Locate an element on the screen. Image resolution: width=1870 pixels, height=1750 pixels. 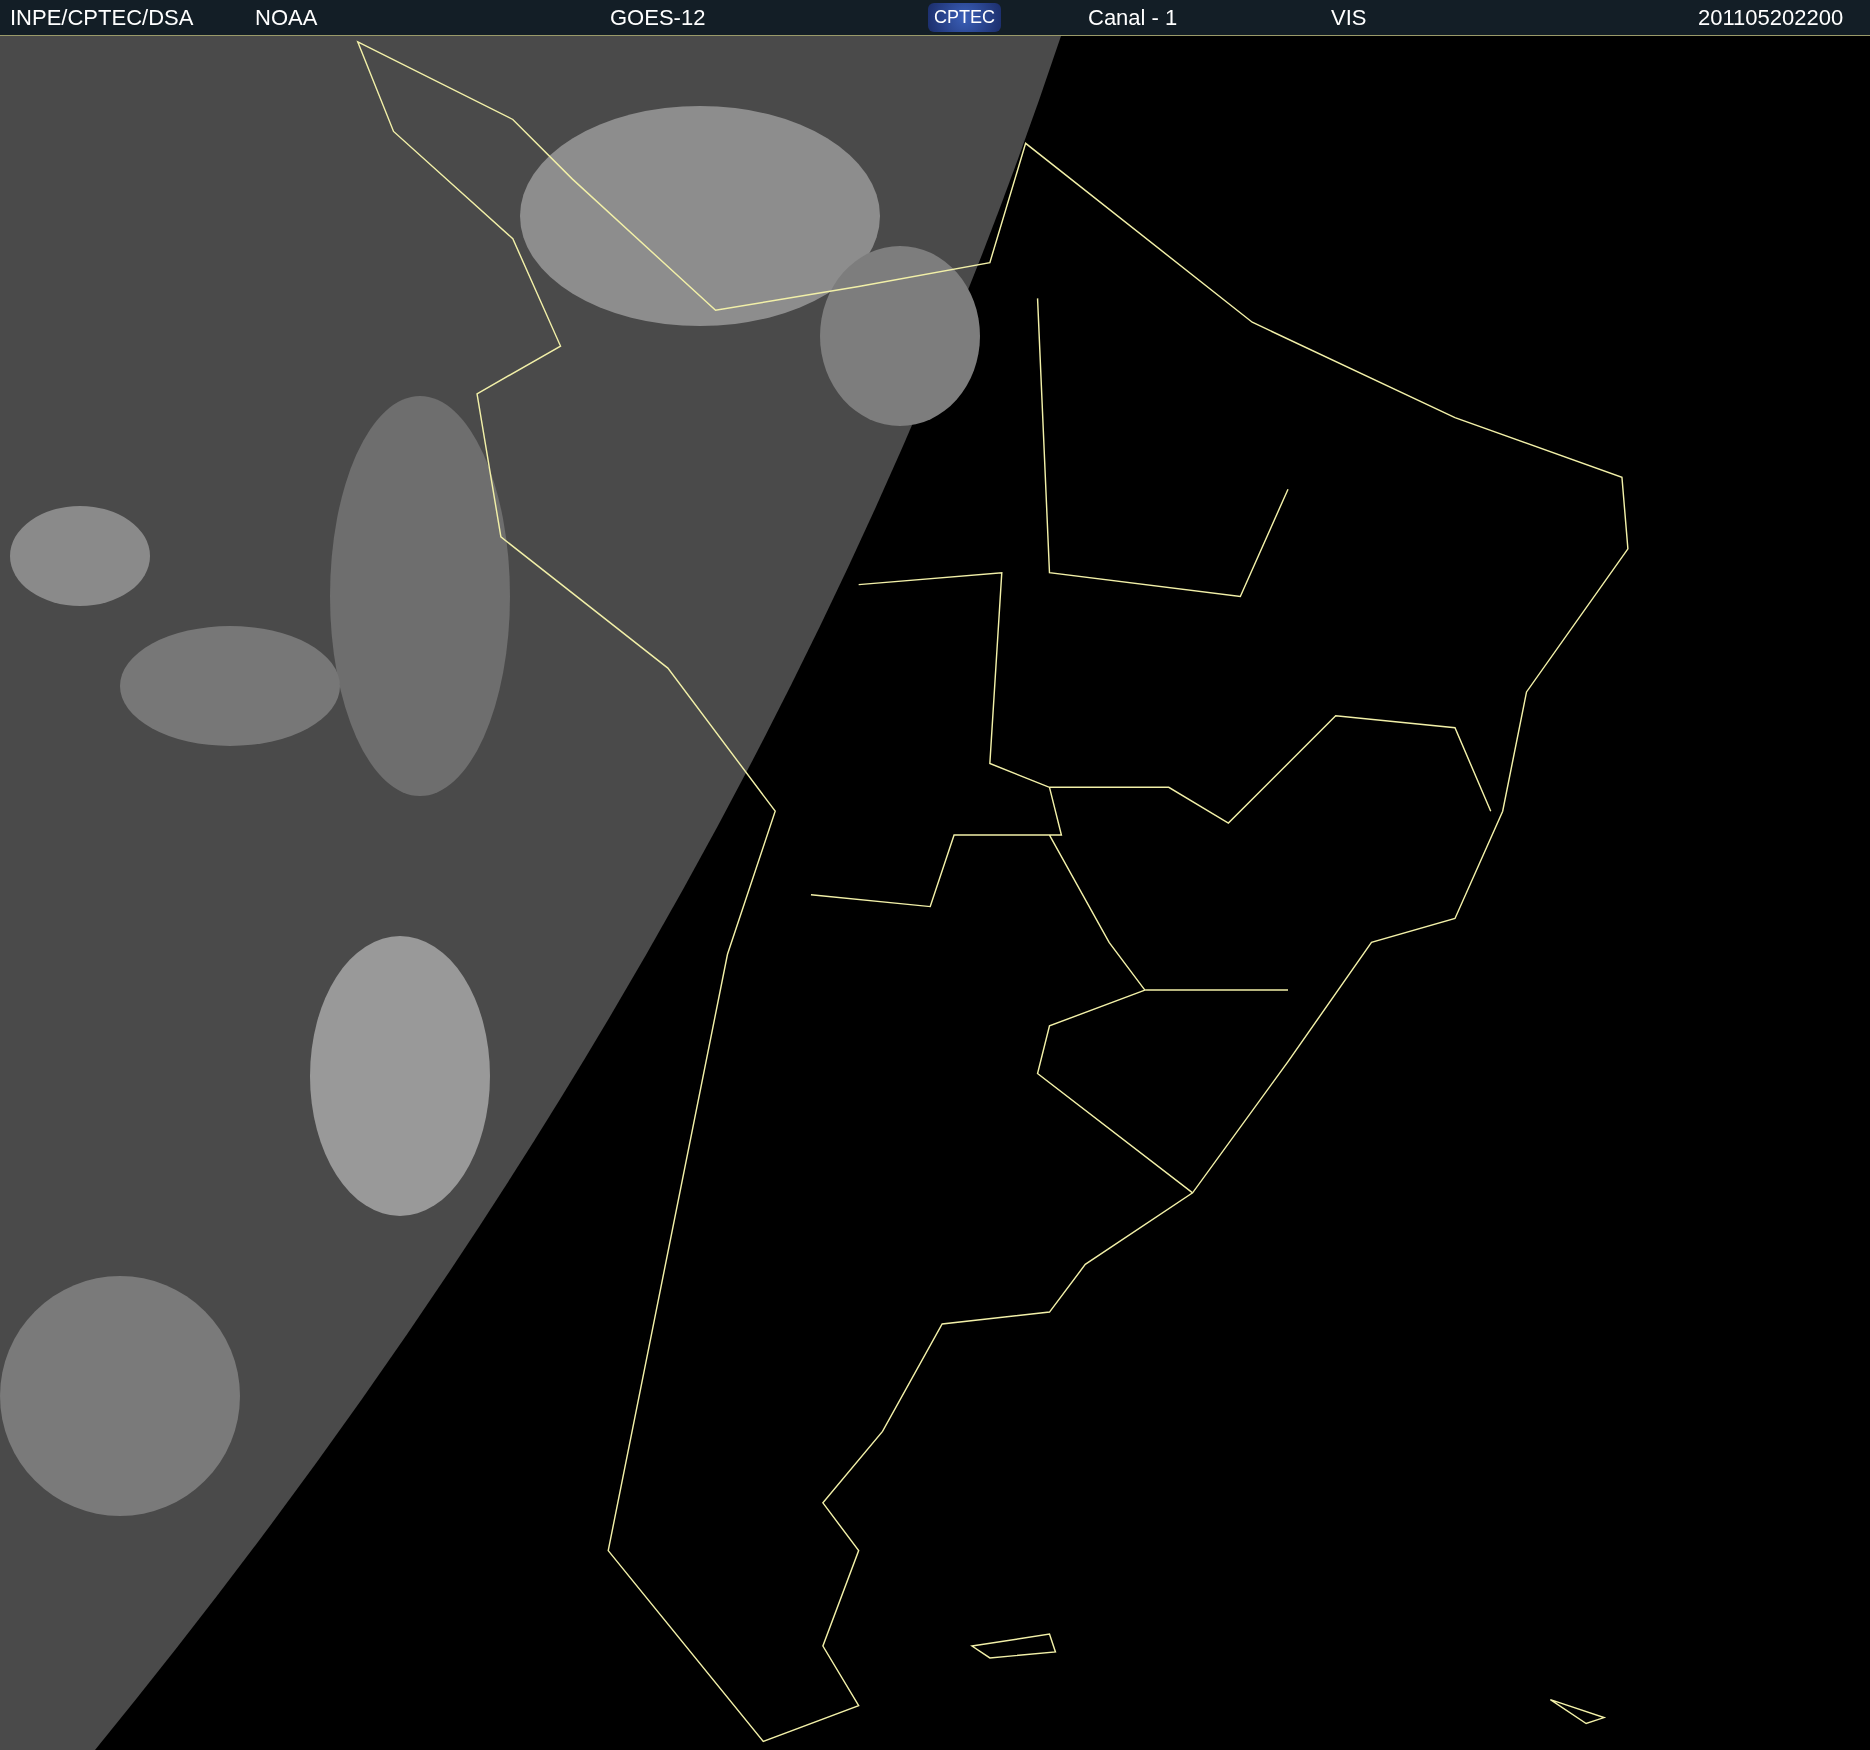
header-label: GOES-12 is located at coordinates (658, 17).